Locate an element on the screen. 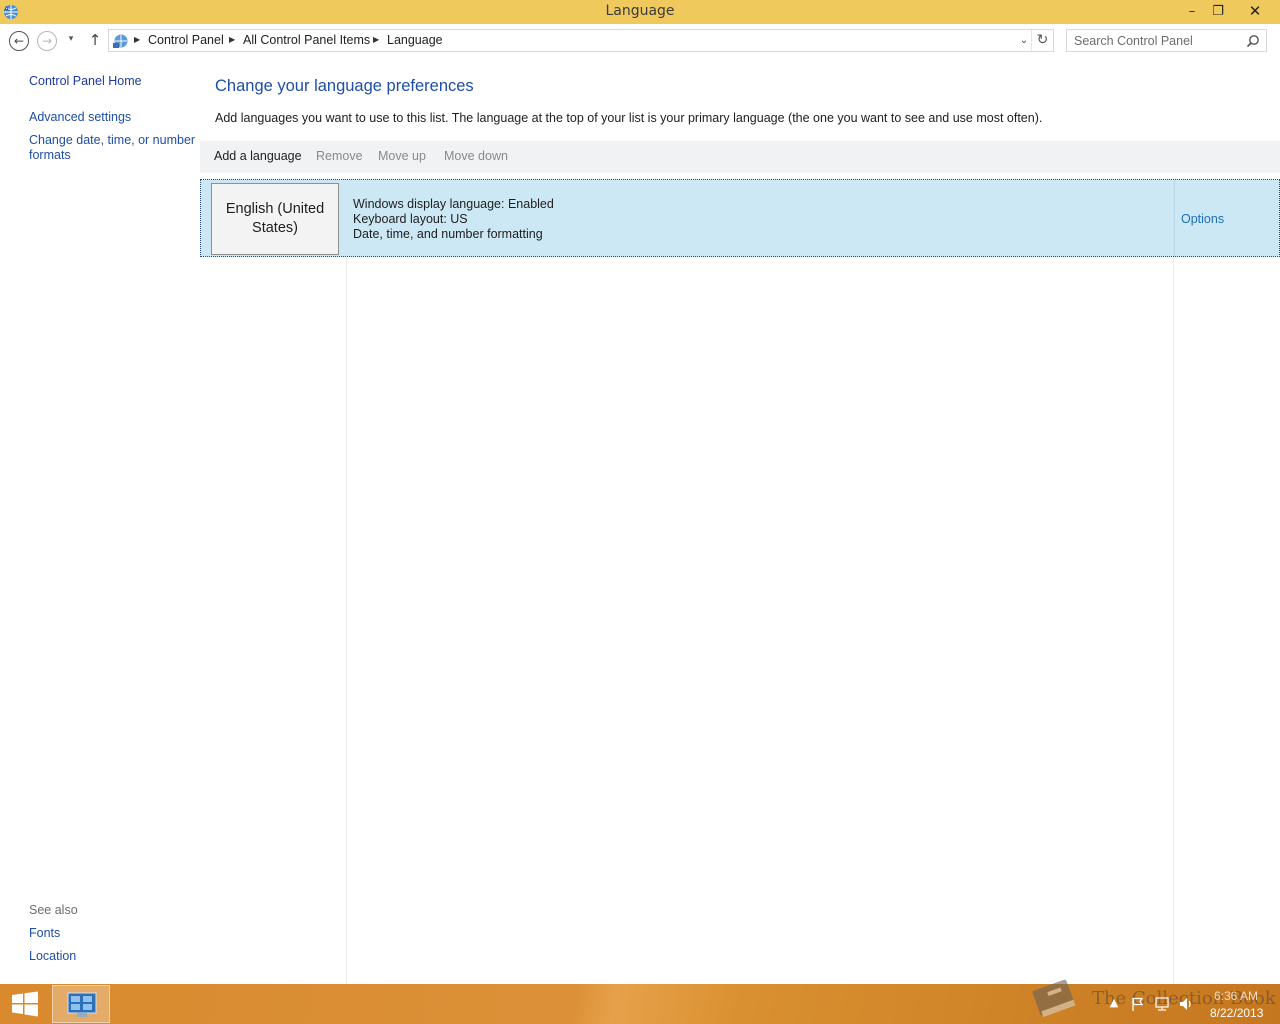  breadcrumb-control-panel: Control Panel is located at coordinates (186, 40).